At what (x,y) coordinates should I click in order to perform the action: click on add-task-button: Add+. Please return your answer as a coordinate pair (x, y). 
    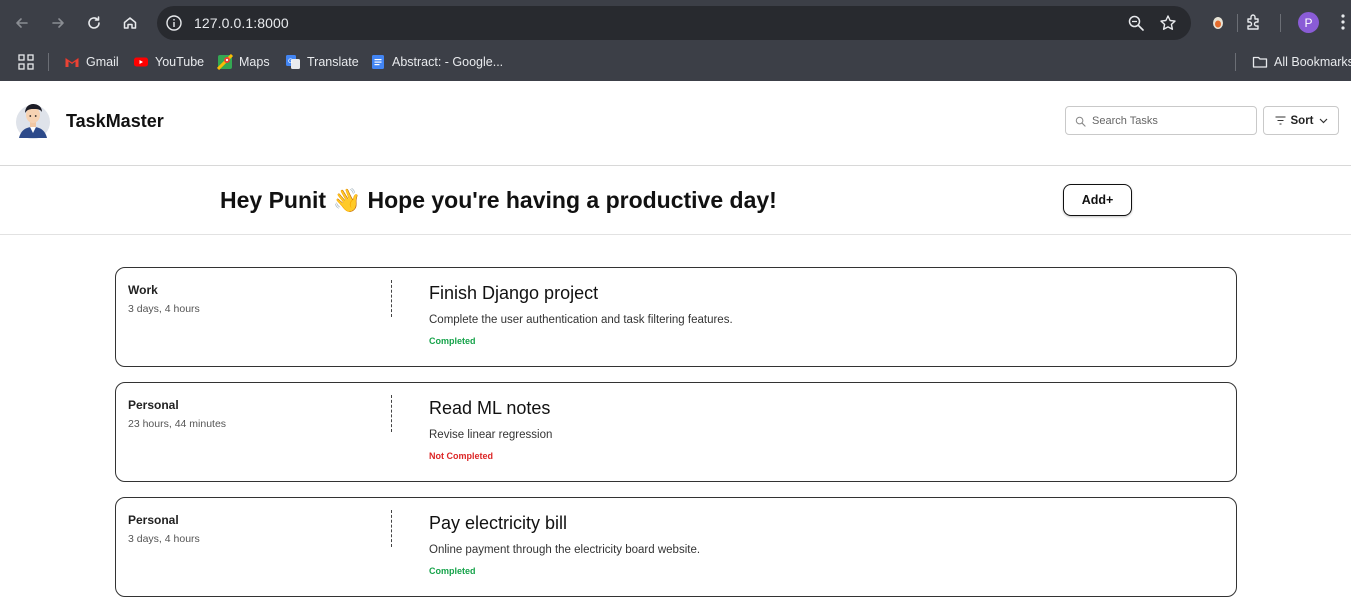
    Looking at the image, I should click on (1097, 200).